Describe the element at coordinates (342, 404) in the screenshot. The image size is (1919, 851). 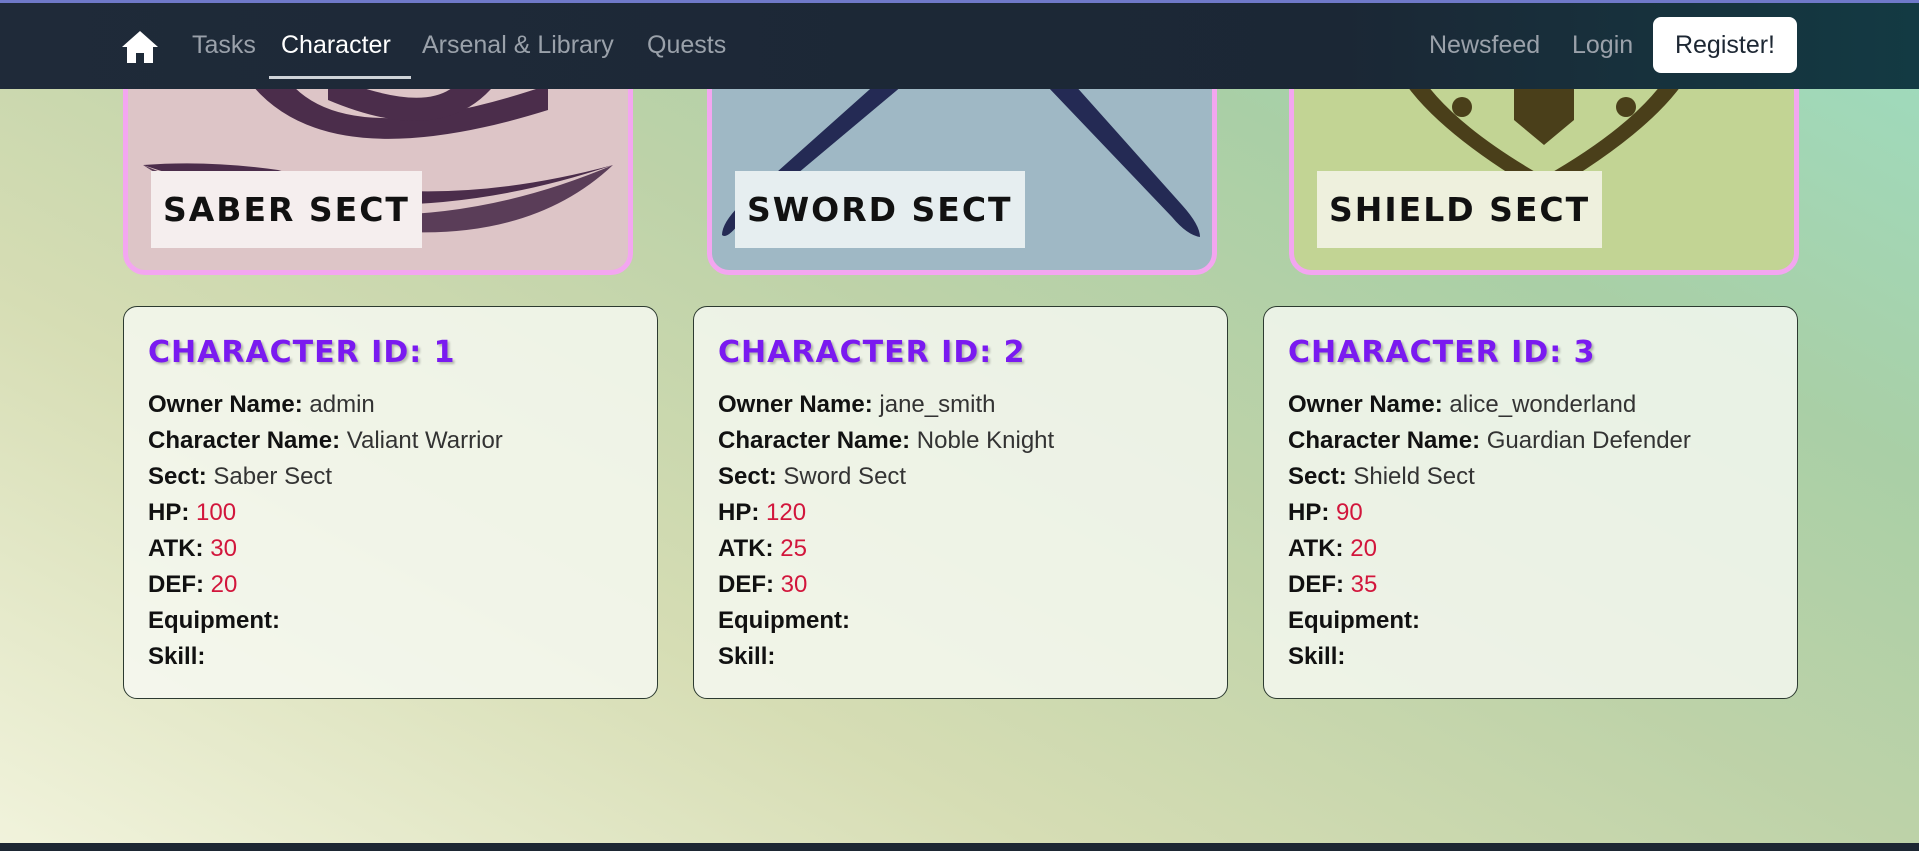
I see `owner-value: admin` at that location.